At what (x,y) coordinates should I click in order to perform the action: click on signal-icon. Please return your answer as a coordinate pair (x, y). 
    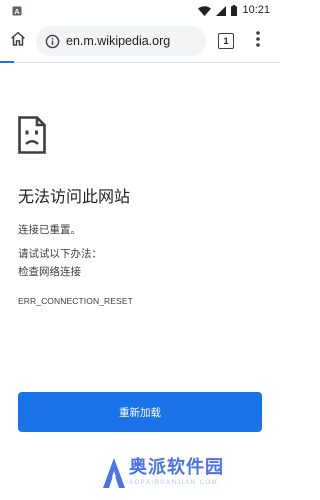
    Looking at the image, I should click on (221, 10).